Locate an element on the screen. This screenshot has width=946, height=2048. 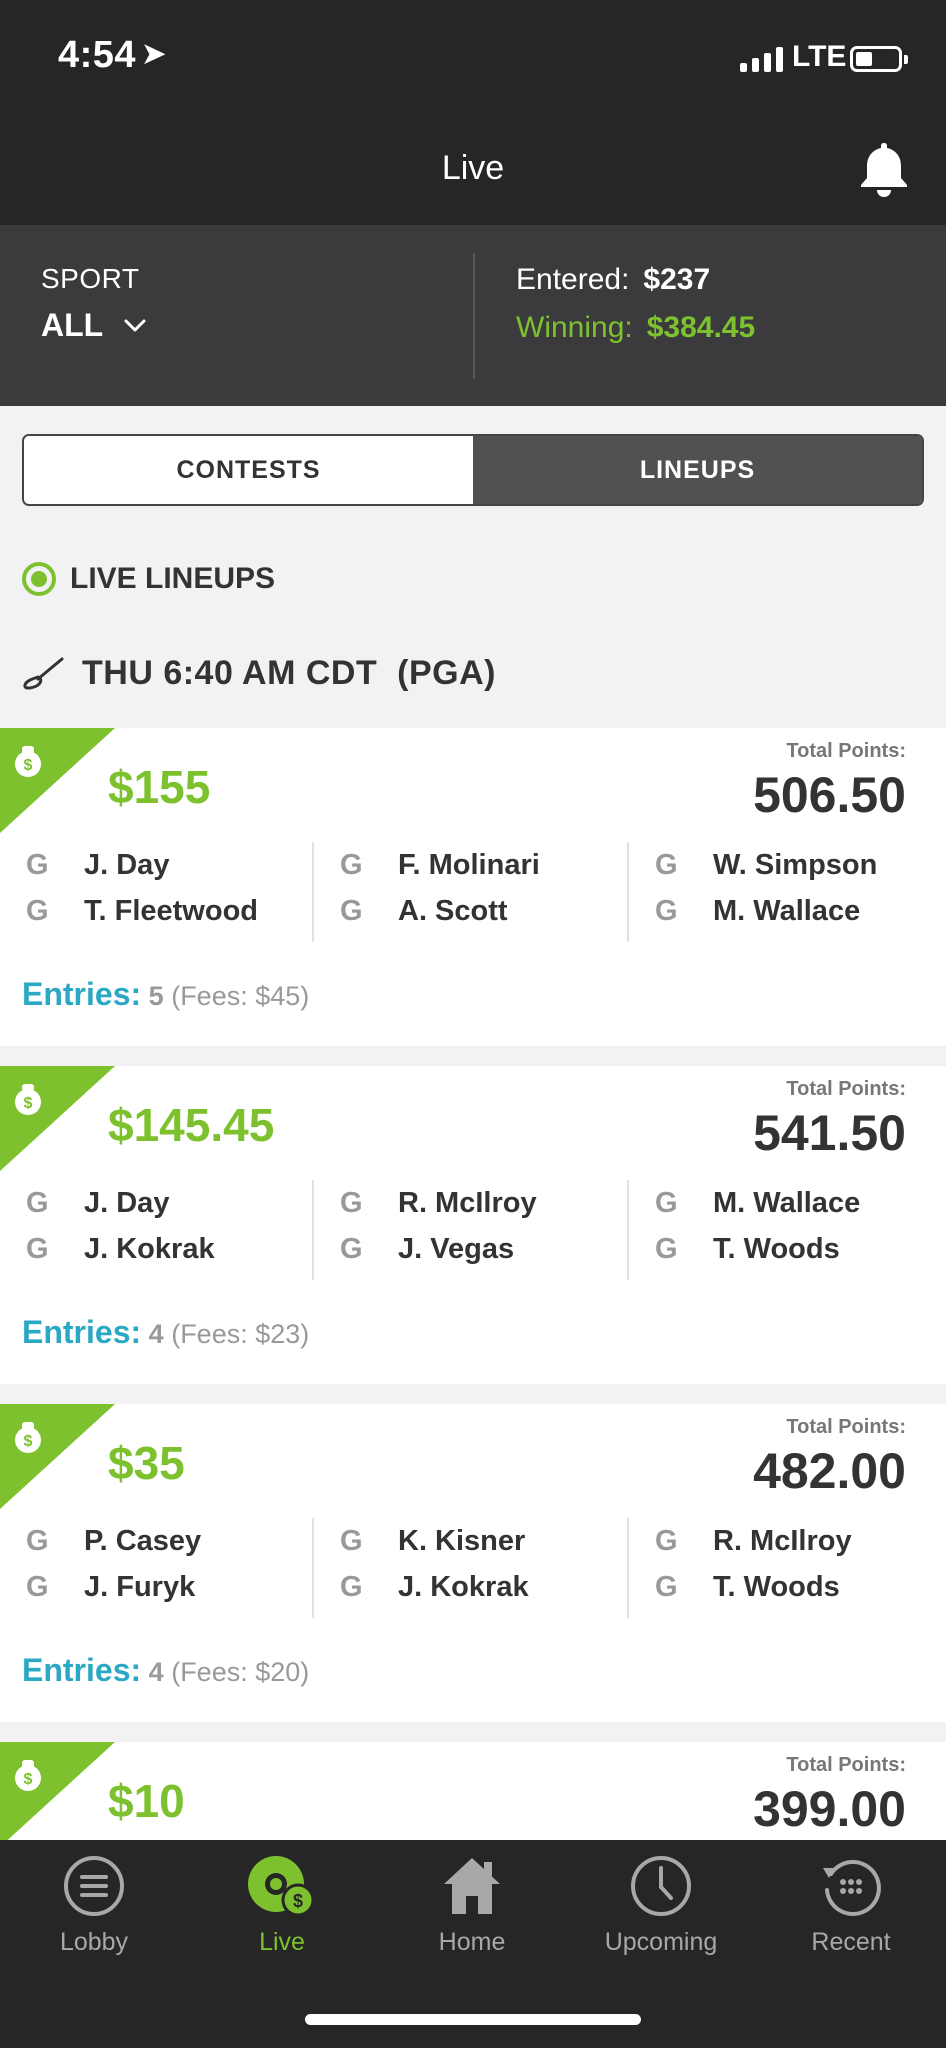
entered-value: $237 is located at coordinates (677, 279).